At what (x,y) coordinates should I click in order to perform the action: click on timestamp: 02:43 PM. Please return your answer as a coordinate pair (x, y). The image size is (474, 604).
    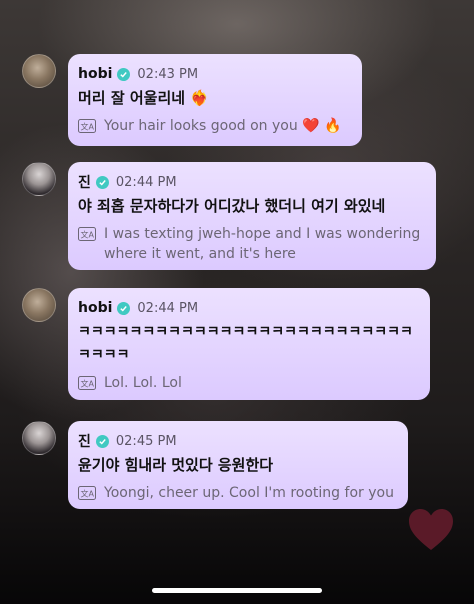
    Looking at the image, I should click on (168, 74).